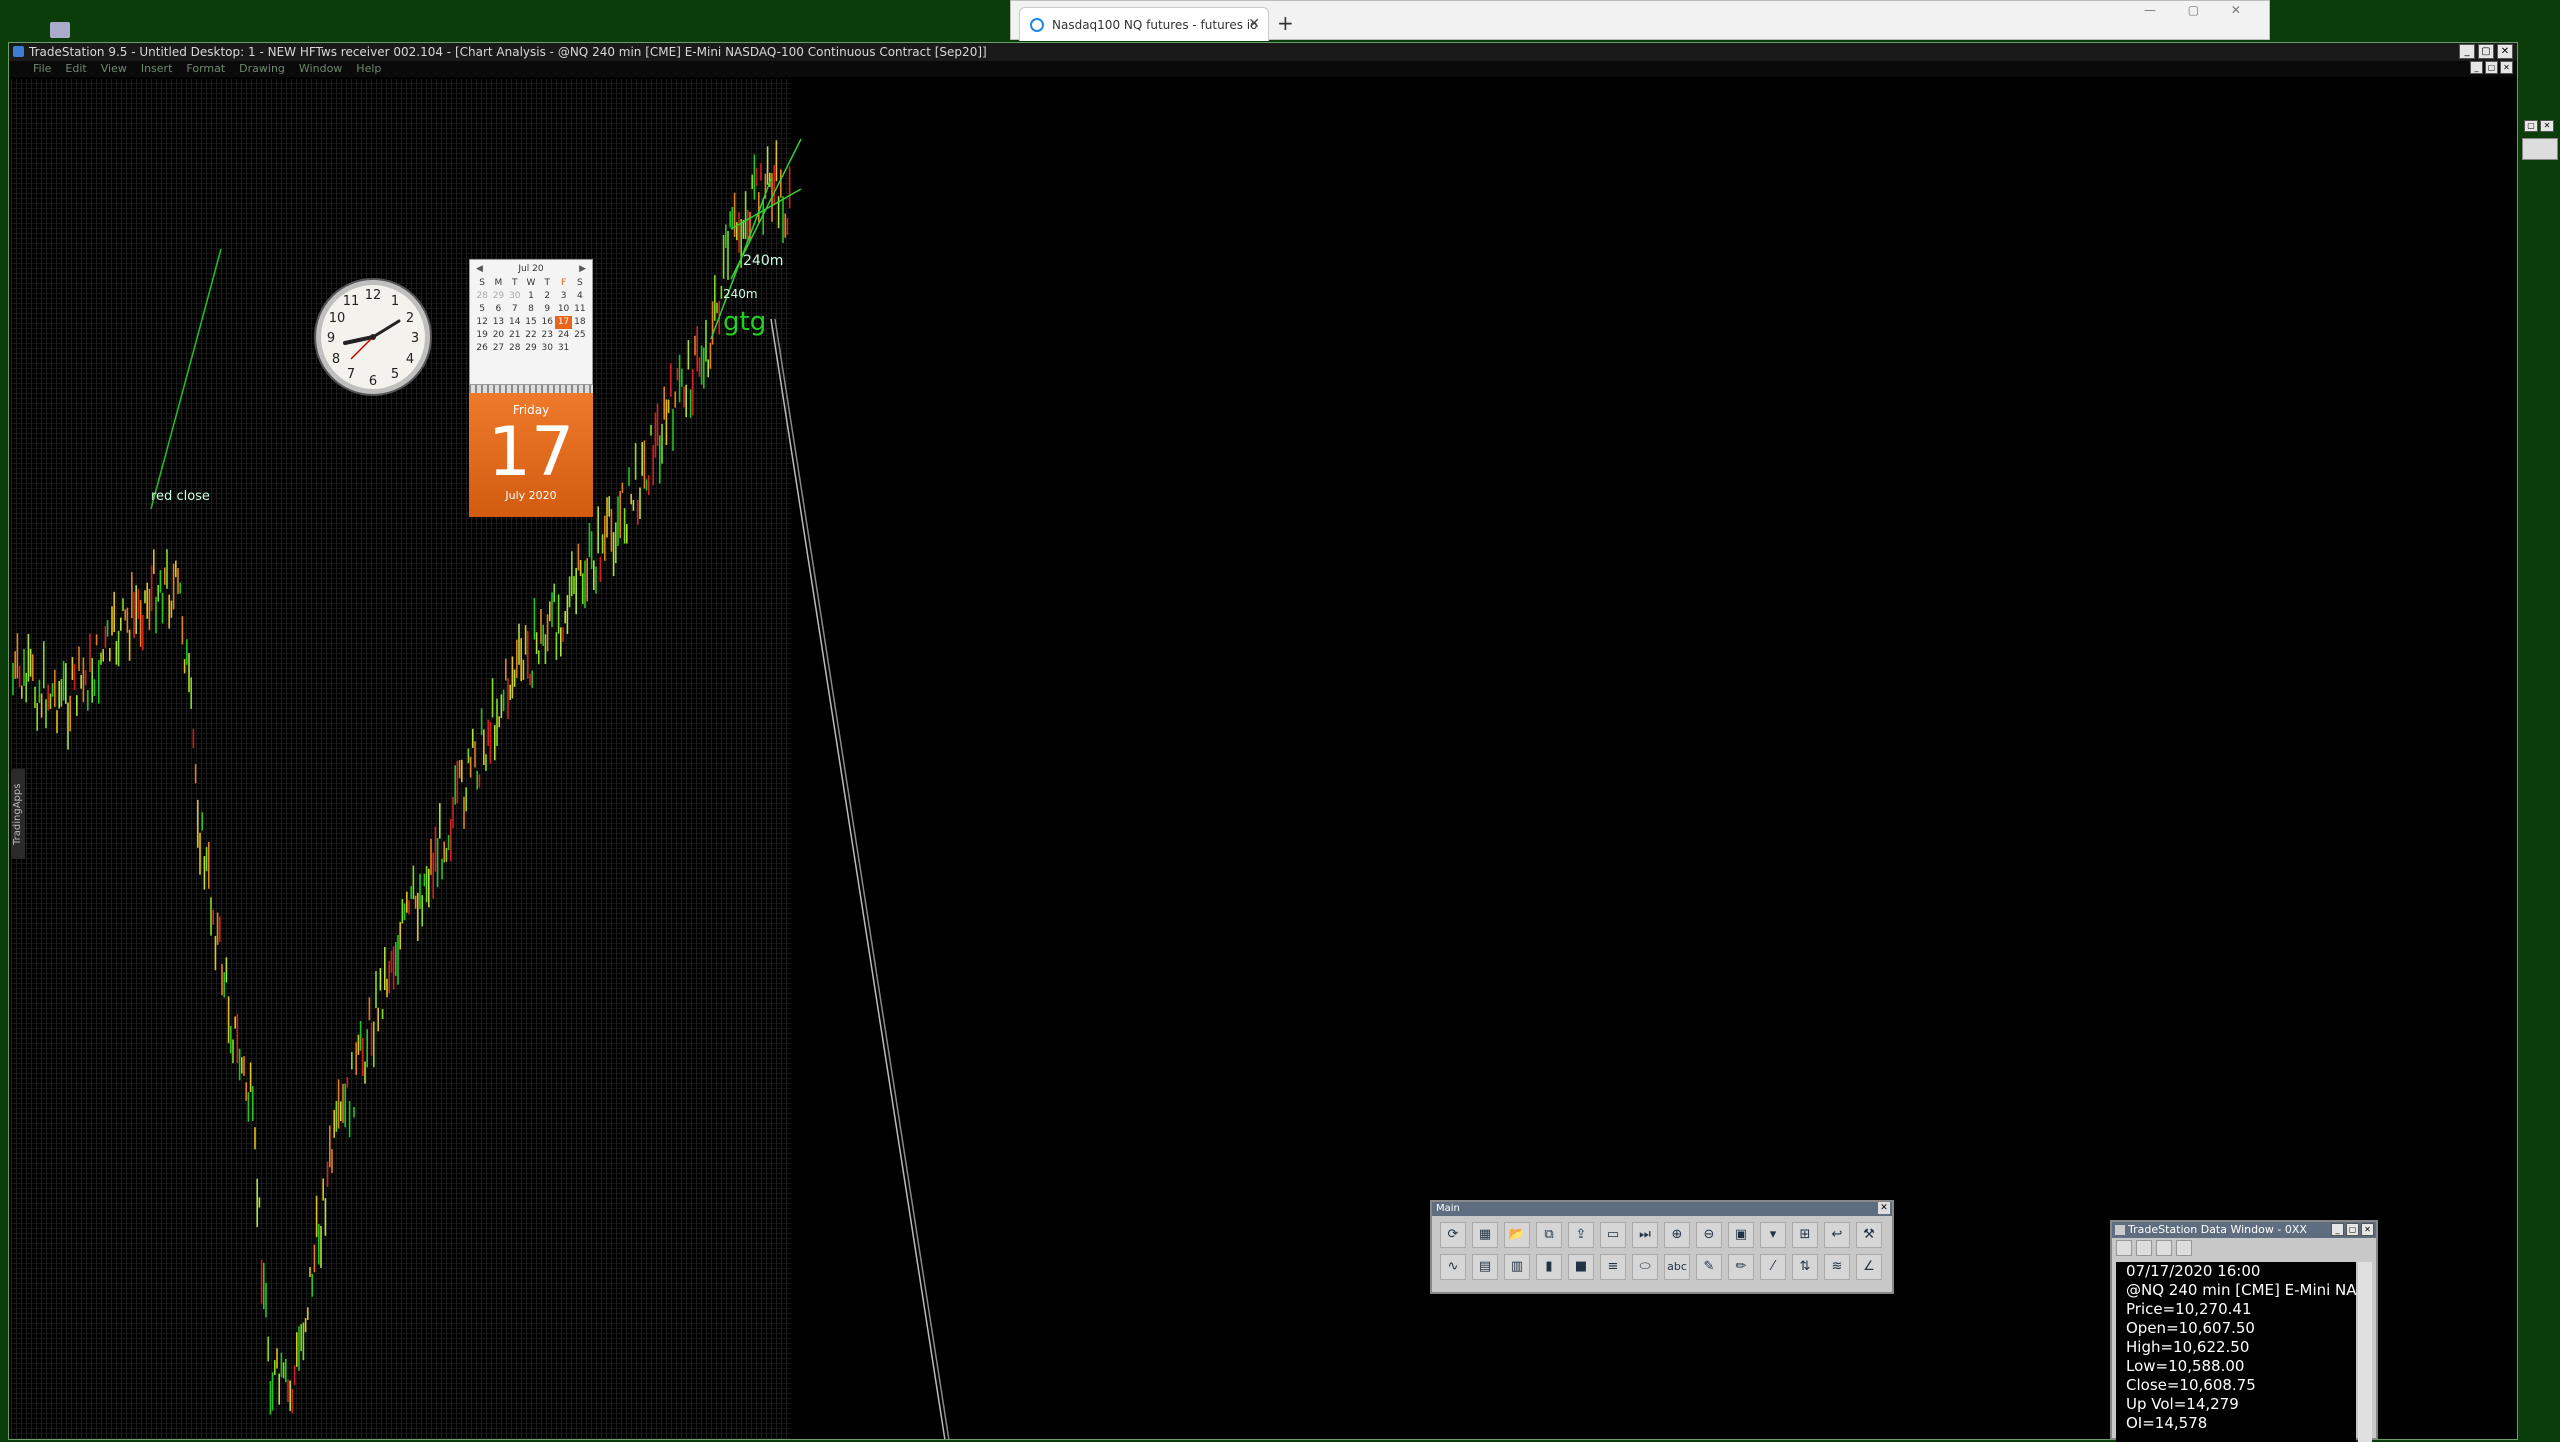 The height and width of the screenshot is (1442, 2560). Describe the element at coordinates (498, 348) in the screenshot. I see `calendar-day: 27` at that location.